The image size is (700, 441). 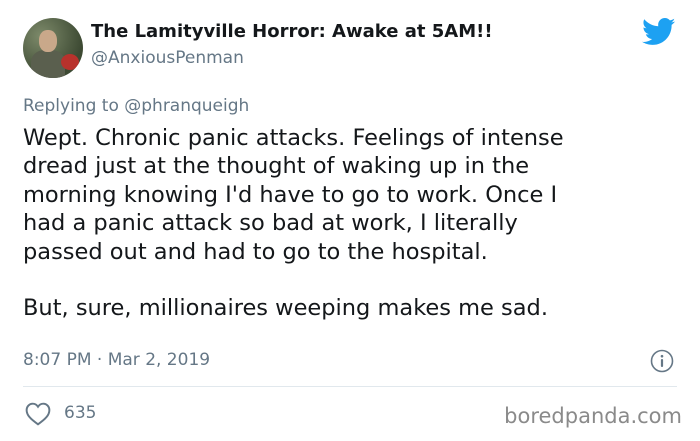 What do you see at coordinates (662, 361) in the screenshot?
I see `info-icon` at bounding box center [662, 361].